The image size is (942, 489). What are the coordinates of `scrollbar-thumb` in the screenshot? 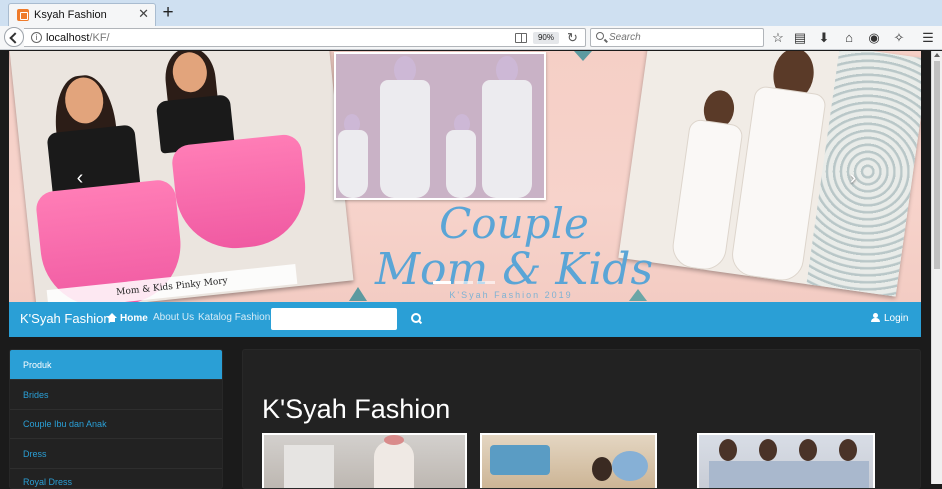 It's located at (937, 165).